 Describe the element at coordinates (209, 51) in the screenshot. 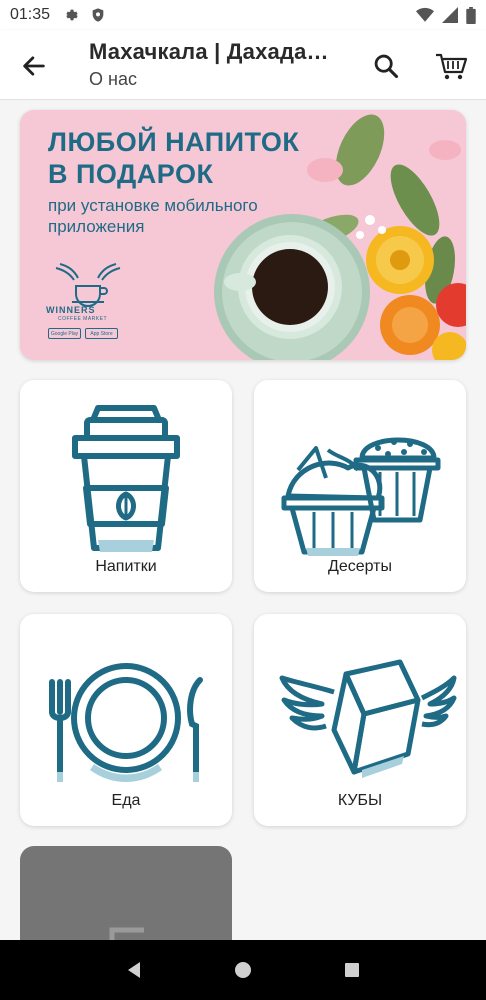

I see `page-title: Махачкала | Дахадаева` at that location.